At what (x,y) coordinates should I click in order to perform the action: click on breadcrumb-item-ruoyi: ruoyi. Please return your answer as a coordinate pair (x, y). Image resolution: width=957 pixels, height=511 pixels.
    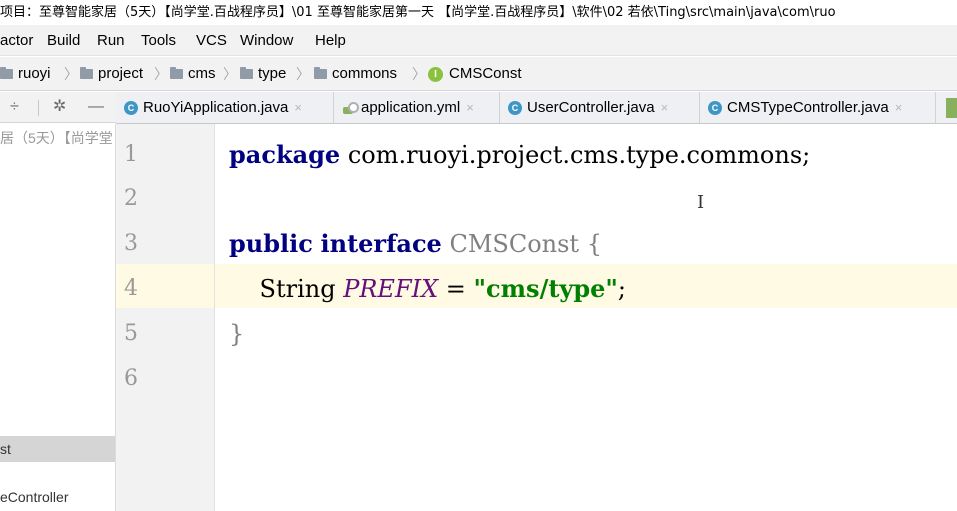
    Looking at the image, I should click on (25, 74).